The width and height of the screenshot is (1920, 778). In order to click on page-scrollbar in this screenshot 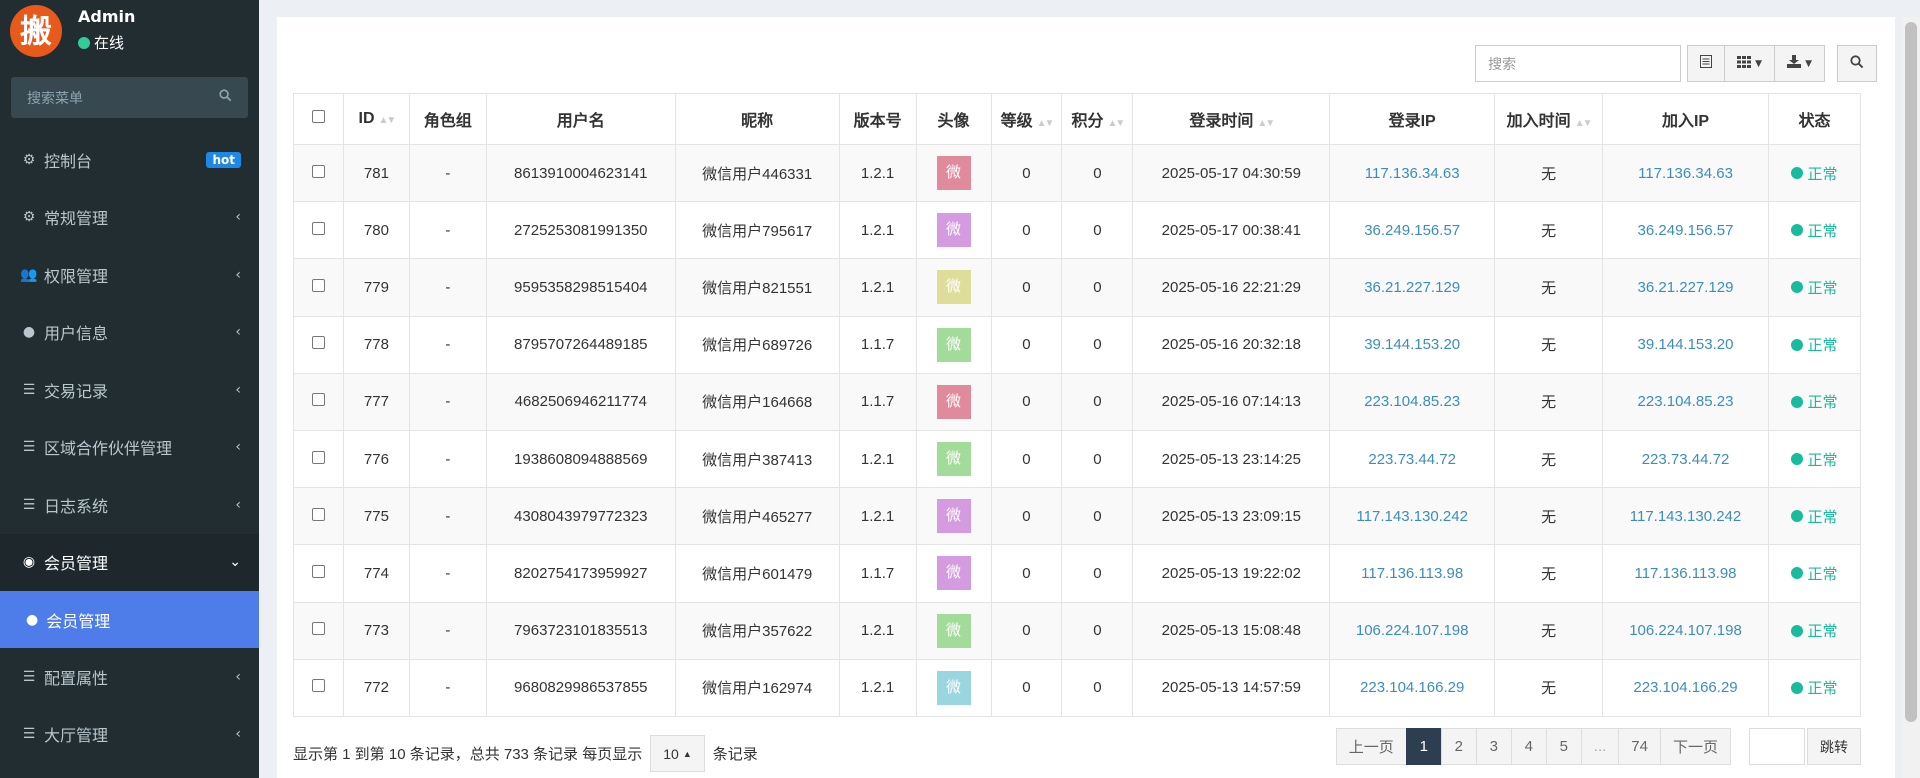, I will do `click(1911, 397)`.